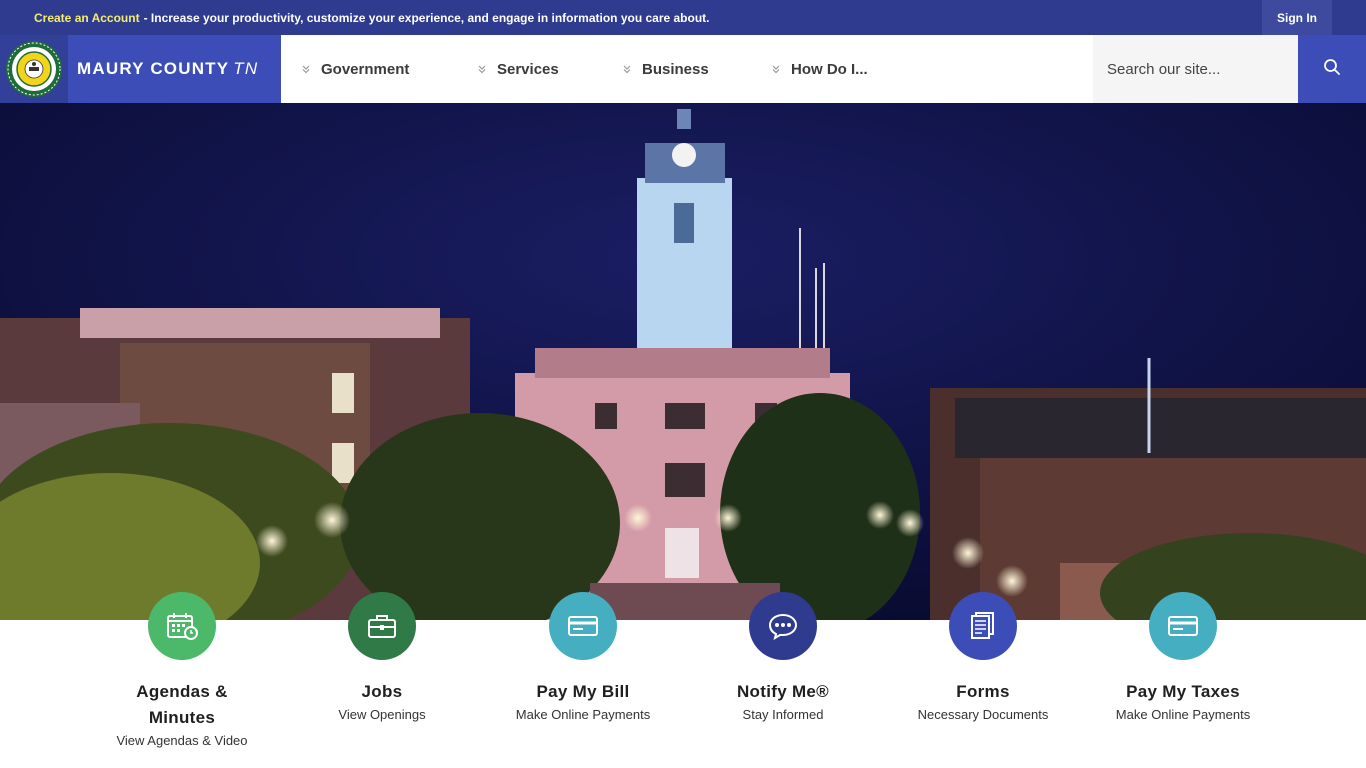  Describe the element at coordinates (382, 714) in the screenshot. I see `quick-link-subtitle: View Openings` at that location.